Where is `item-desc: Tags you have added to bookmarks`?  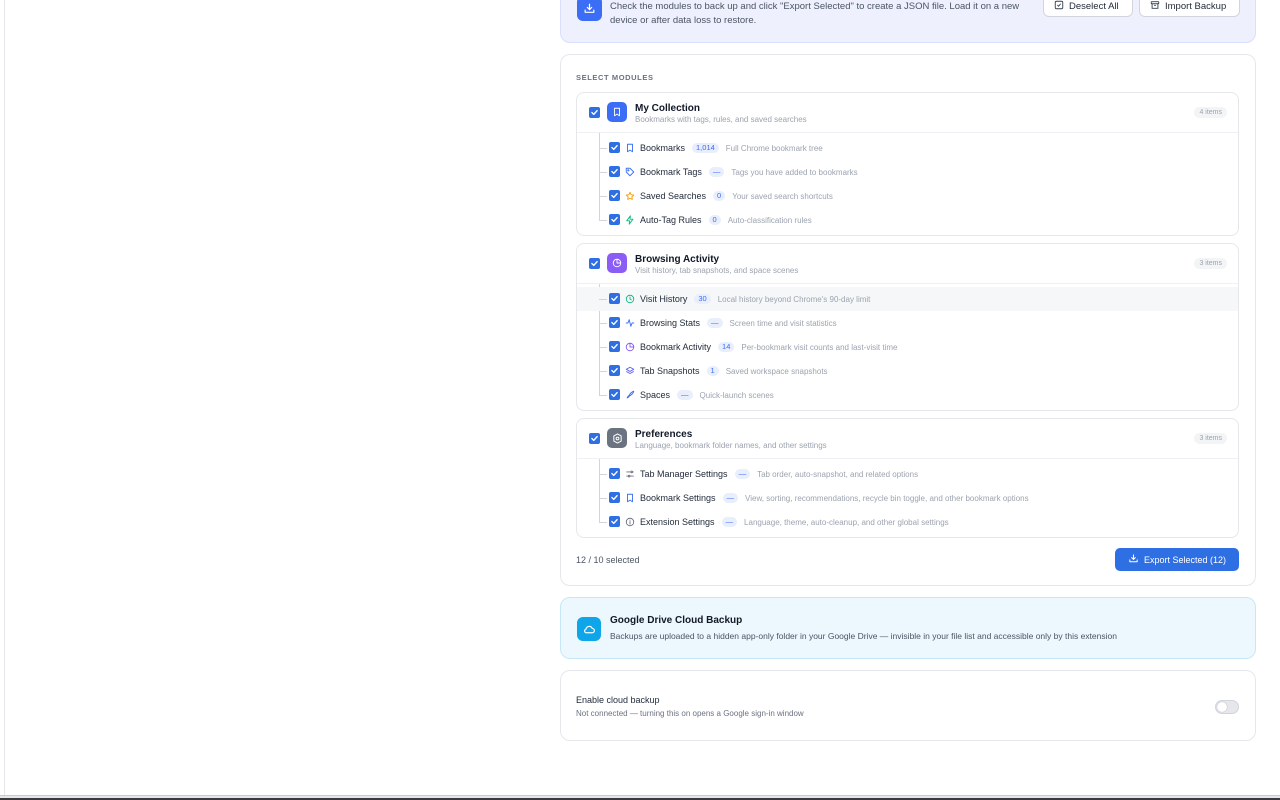 item-desc: Tags you have added to bookmarks is located at coordinates (794, 172).